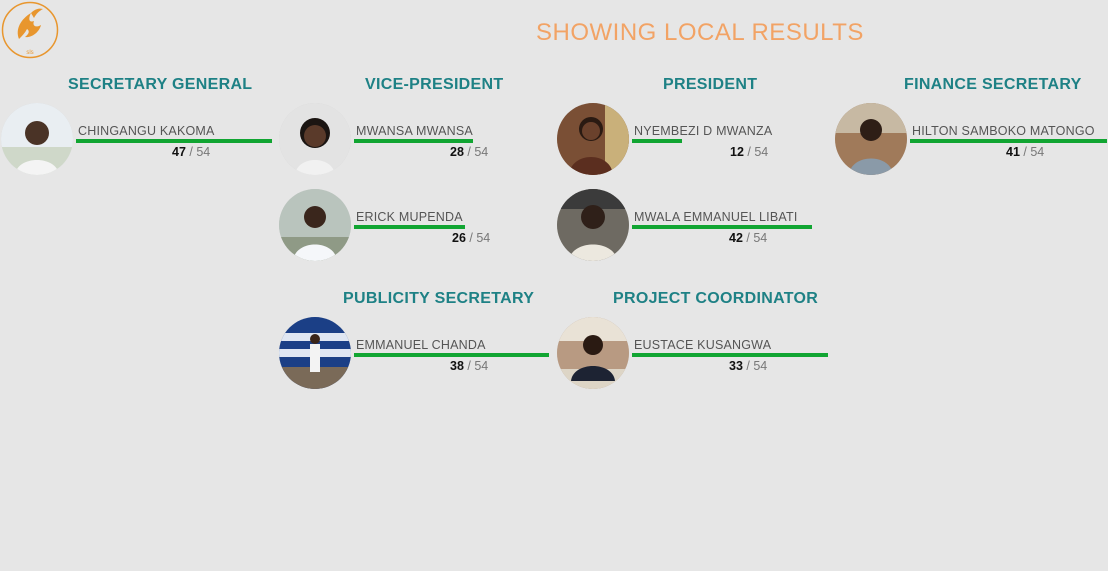 Image resolution: width=1108 pixels, height=571 pixels. I want to click on candidate-card: EUSTACE KUSANGWA 33 / 54, so click(697, 354).